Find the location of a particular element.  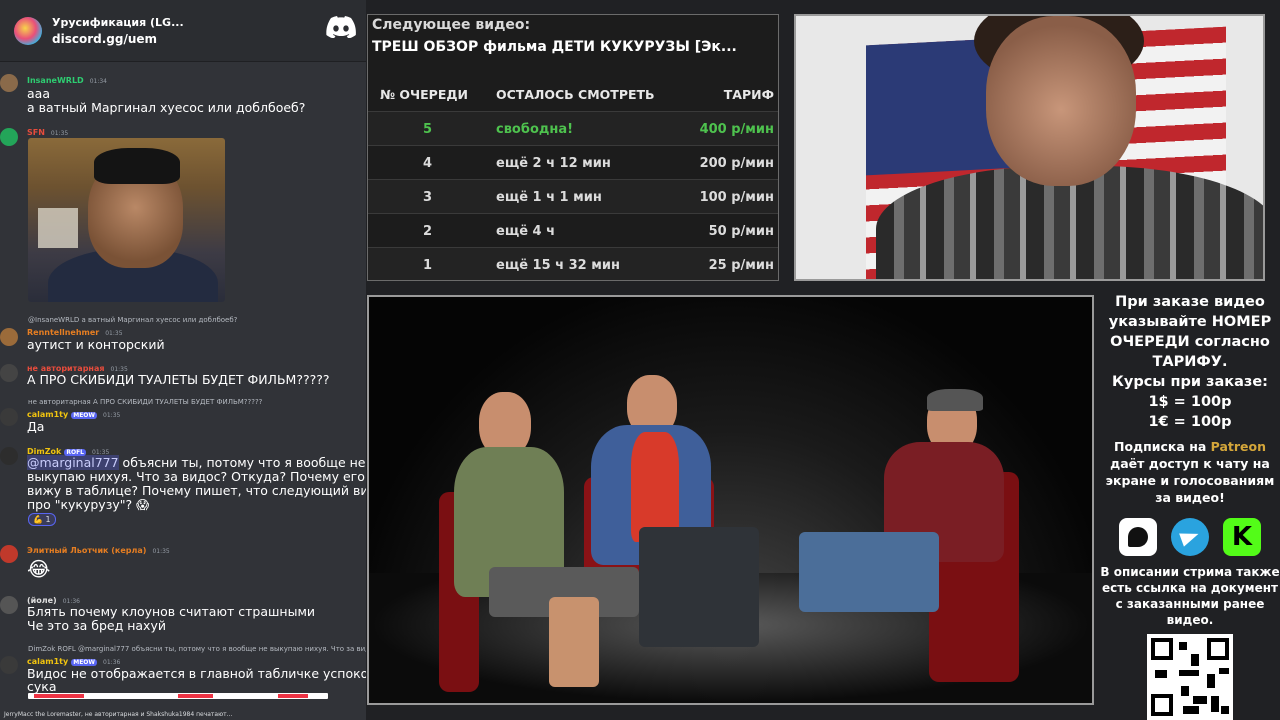

username-text: InsaneWRLD is located at coordinates (55, 80).